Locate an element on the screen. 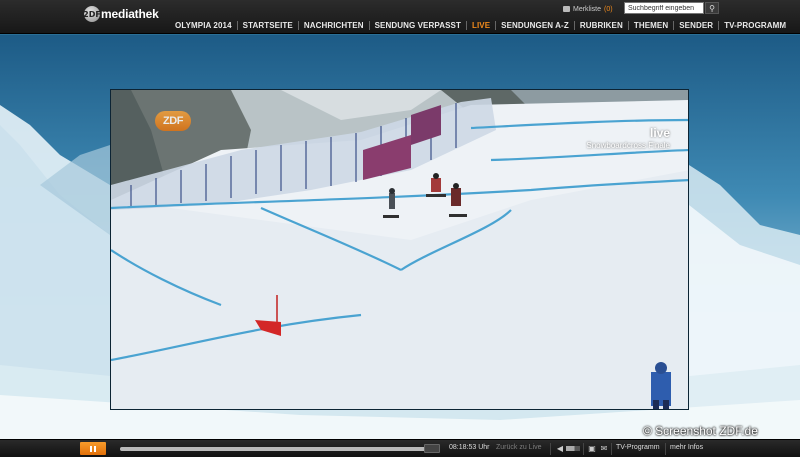 The image size is (800, 457). nav-item-nachrichten: NACHRICHTEN is located at coordinates (334, 25).